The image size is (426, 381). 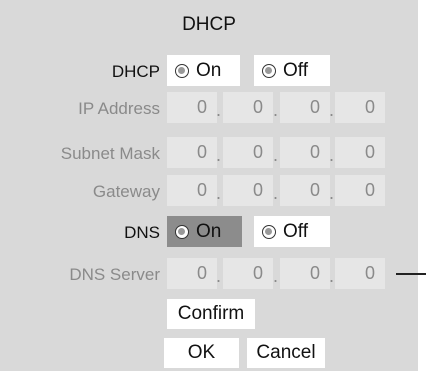 What do you see at coordinates (135, 71) in the screenshot?
I see `dhcp-label: DHCP` at bounding box center [135, 71].